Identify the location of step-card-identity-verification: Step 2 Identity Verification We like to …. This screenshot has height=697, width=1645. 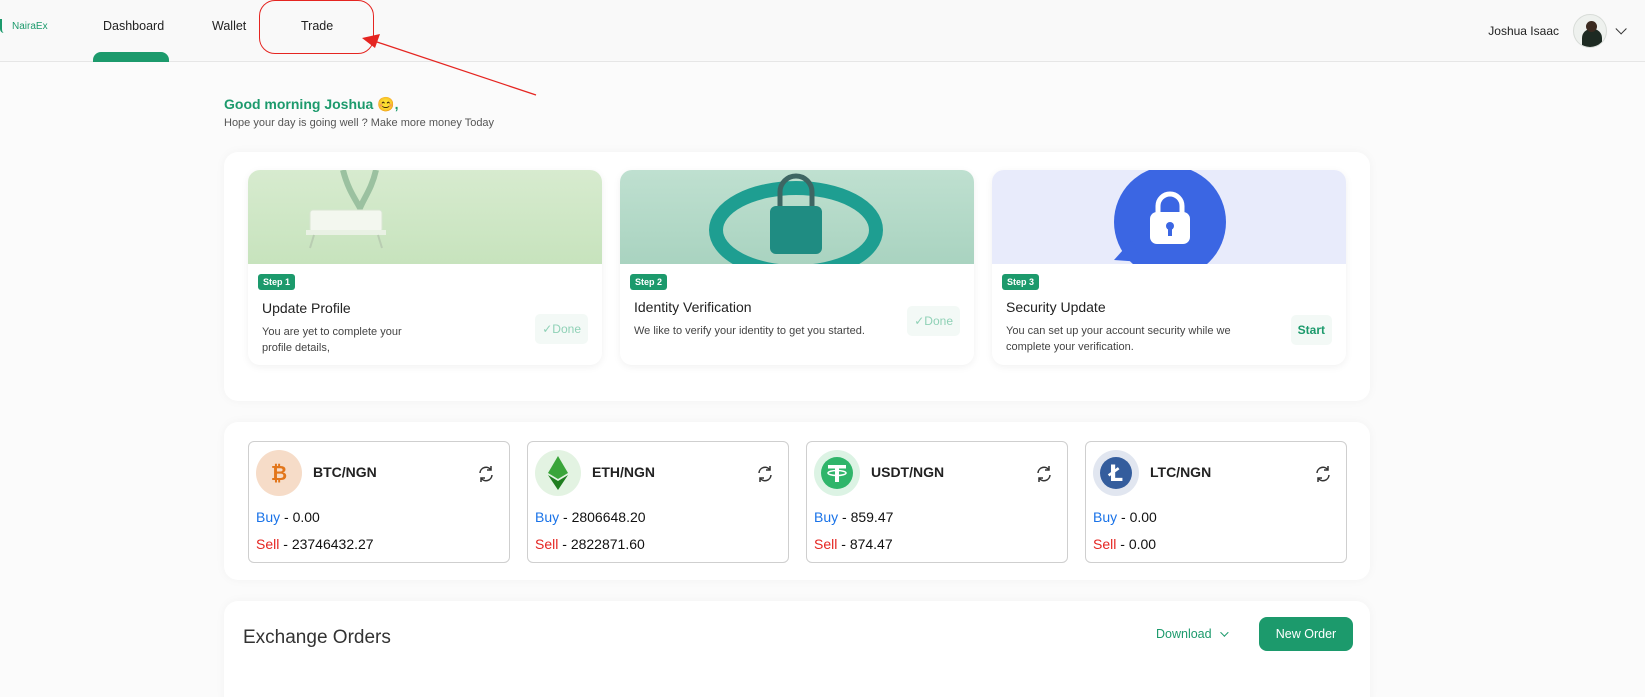
(797, 267).